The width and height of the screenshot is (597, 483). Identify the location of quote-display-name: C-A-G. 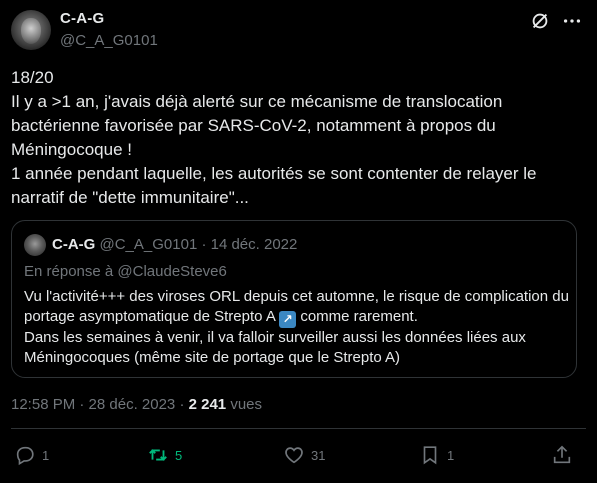
(74, 244).